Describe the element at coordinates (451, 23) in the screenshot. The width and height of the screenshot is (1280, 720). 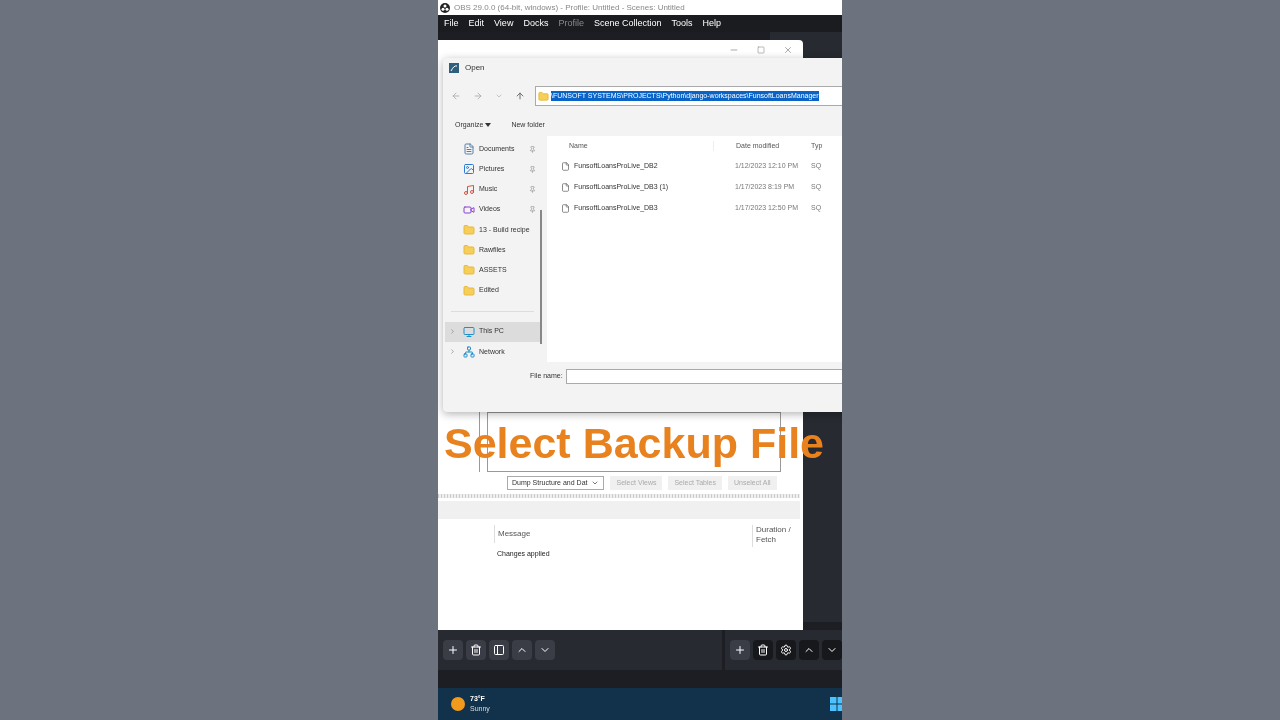
I see `menu-item: File` at that location.